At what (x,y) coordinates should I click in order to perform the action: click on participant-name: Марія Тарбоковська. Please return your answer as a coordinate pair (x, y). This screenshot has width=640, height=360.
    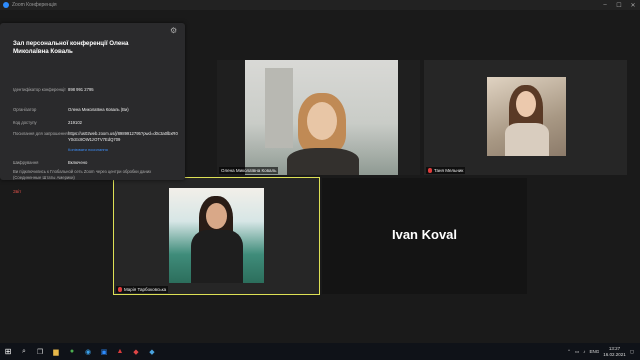
    Looking at the image, I should click on (145, 289).